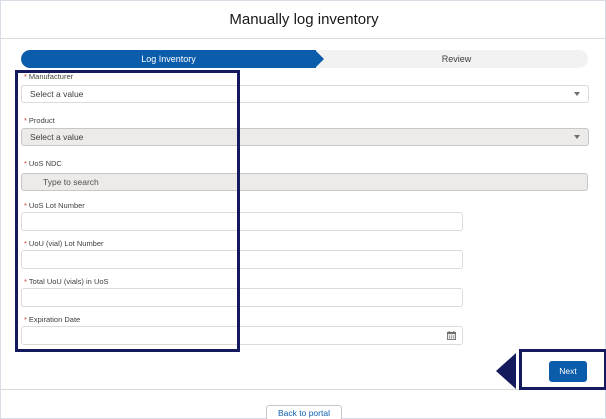  I want to click on header-divider, so click(303, 38).